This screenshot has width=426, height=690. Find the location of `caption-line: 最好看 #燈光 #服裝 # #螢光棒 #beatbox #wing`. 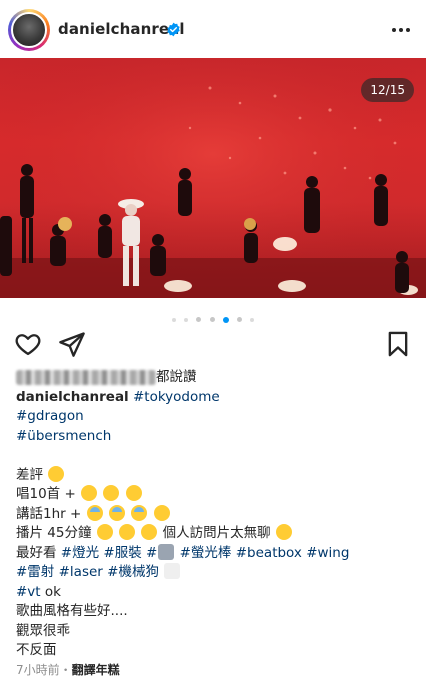

caption-line: 最好看 #燈光 #服裝 # #螢光棒 #beatbox #wing is located at coordinates (216, 553).